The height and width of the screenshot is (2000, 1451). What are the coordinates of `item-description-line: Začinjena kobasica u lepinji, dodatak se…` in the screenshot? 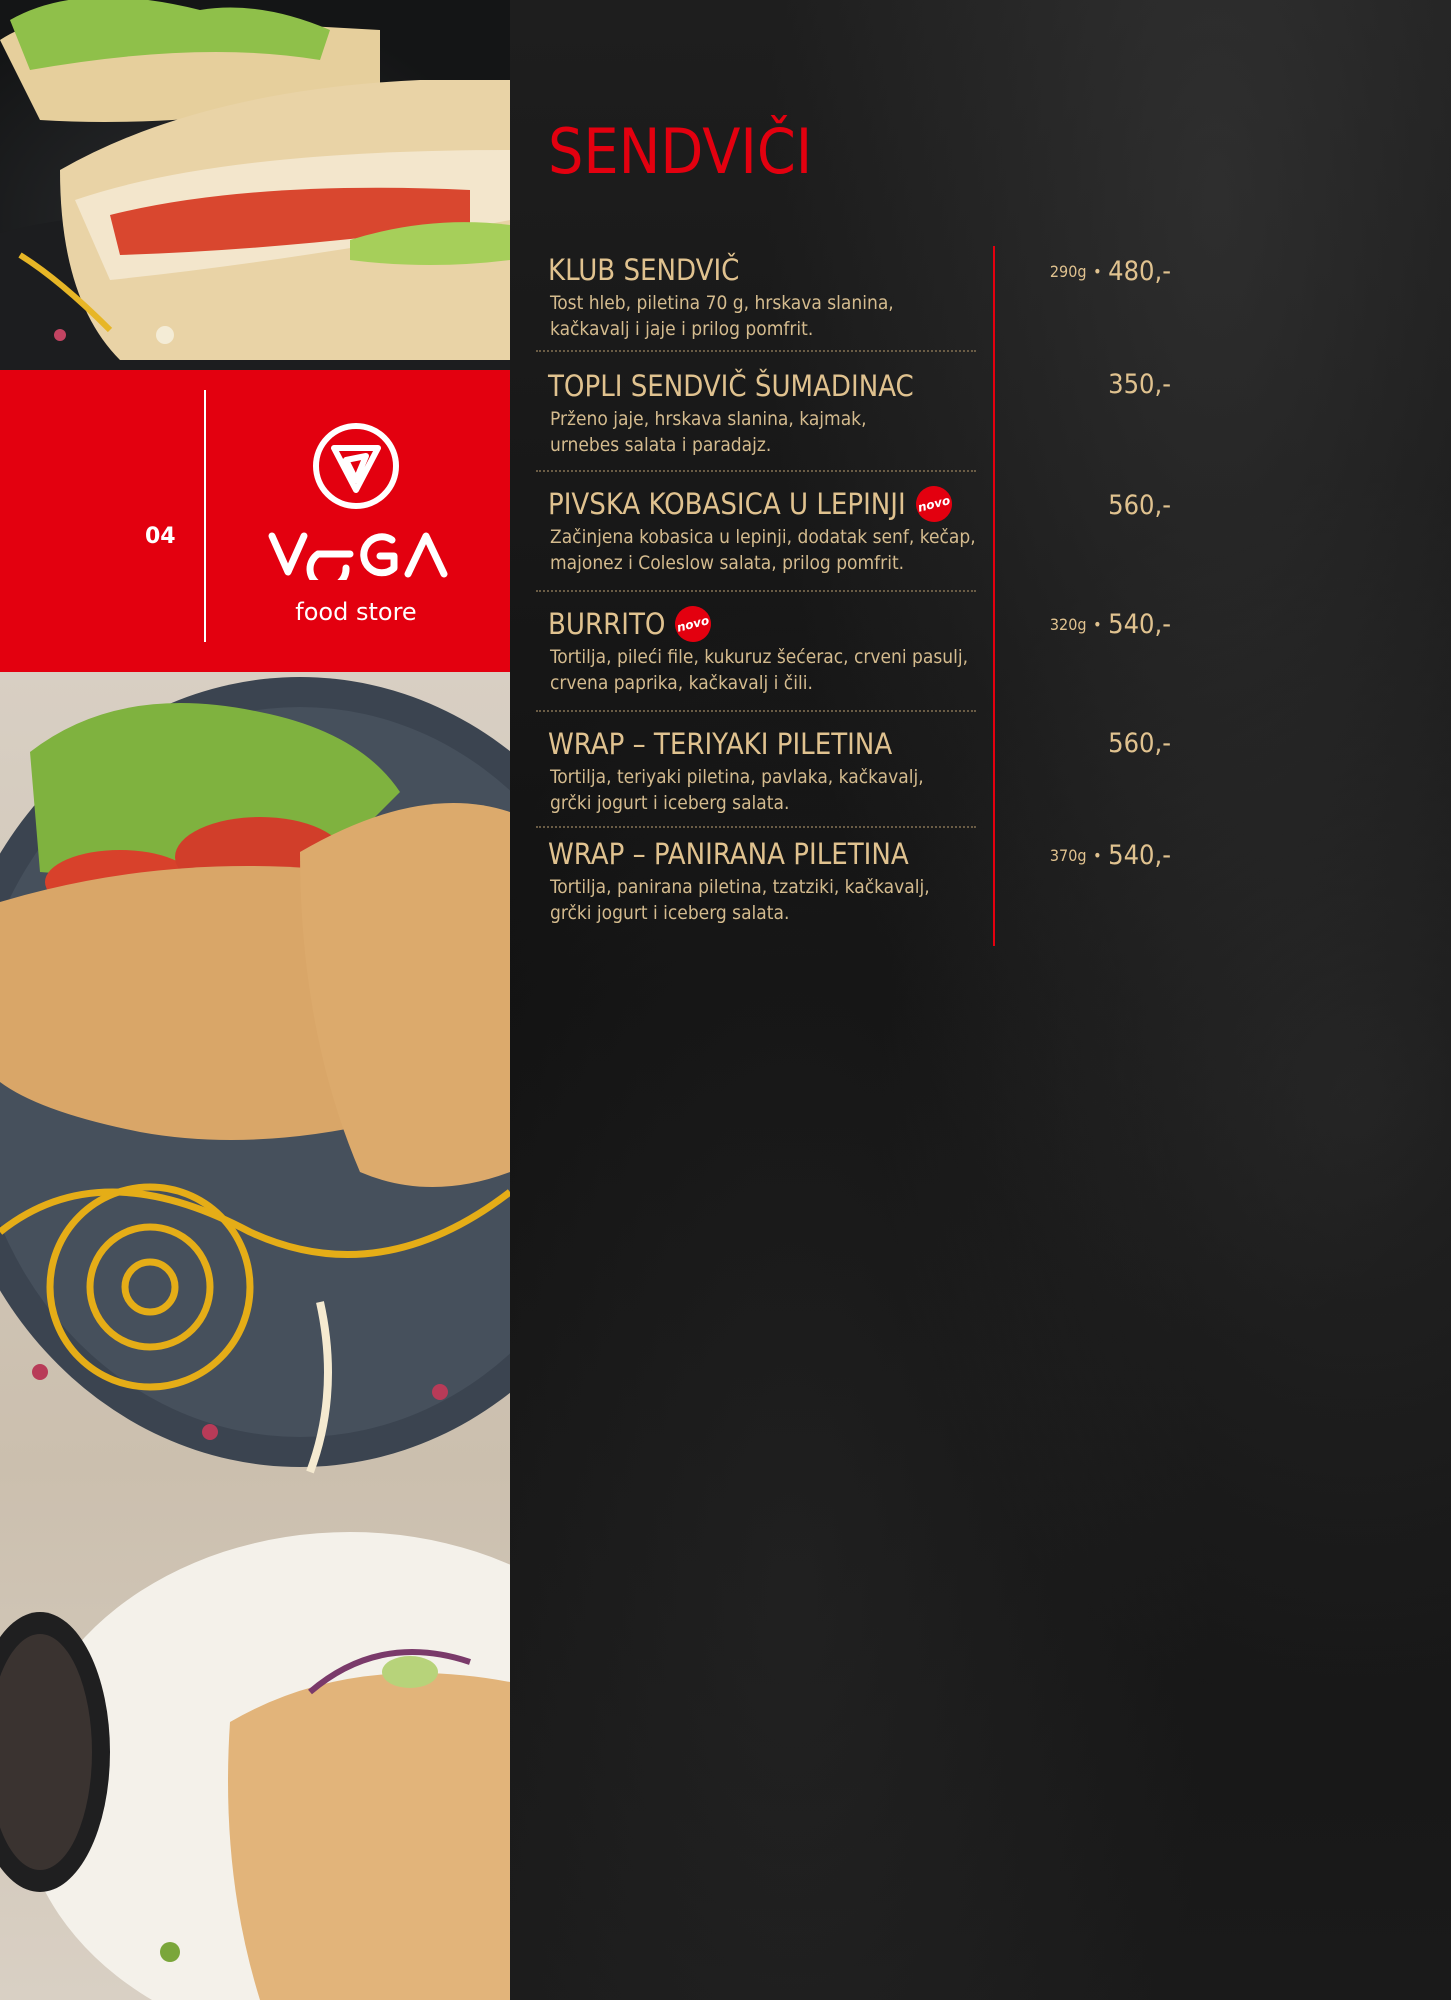 It's located at (763, 537).